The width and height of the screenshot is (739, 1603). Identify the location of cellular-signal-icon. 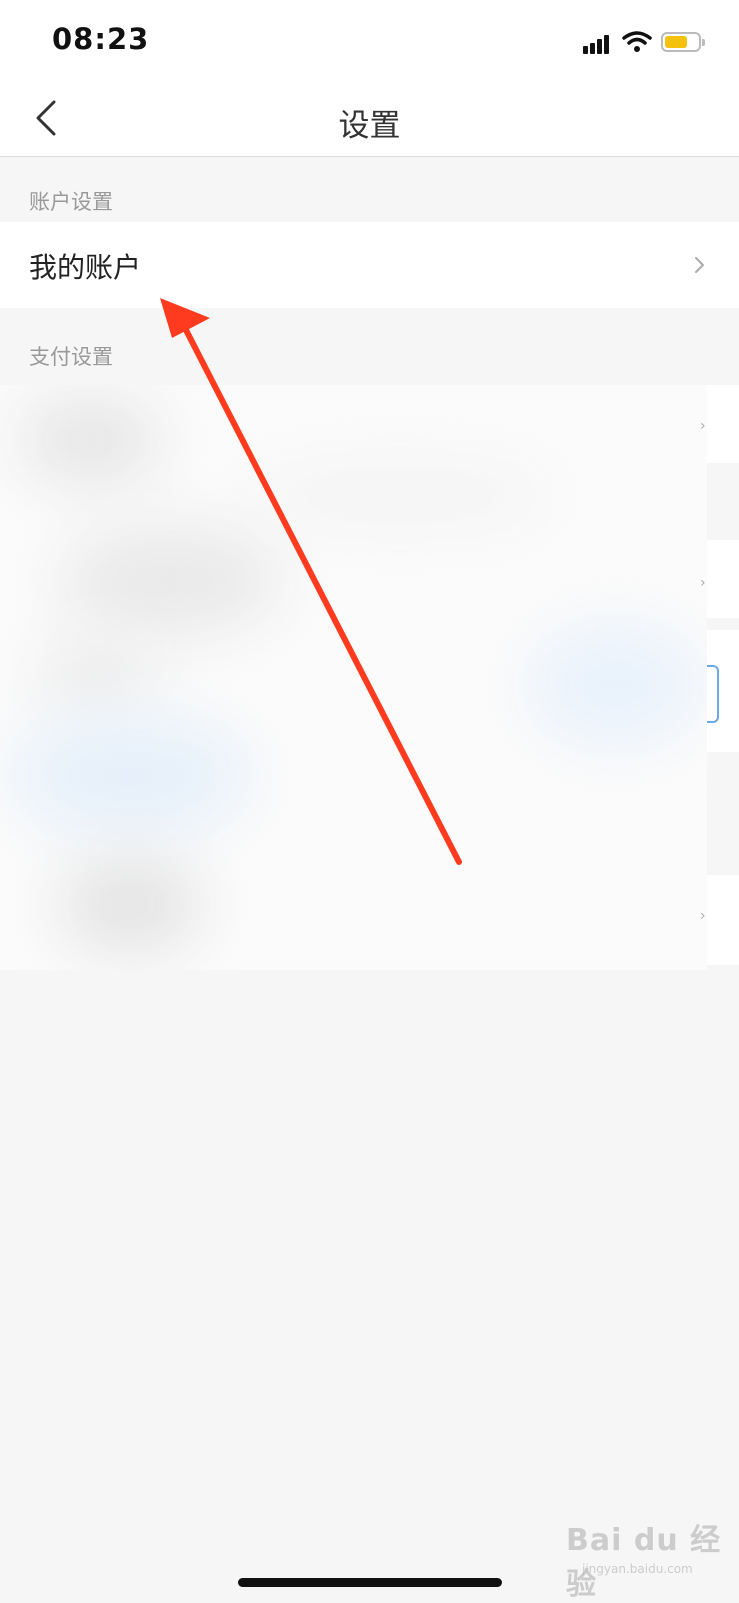
(599, 44).